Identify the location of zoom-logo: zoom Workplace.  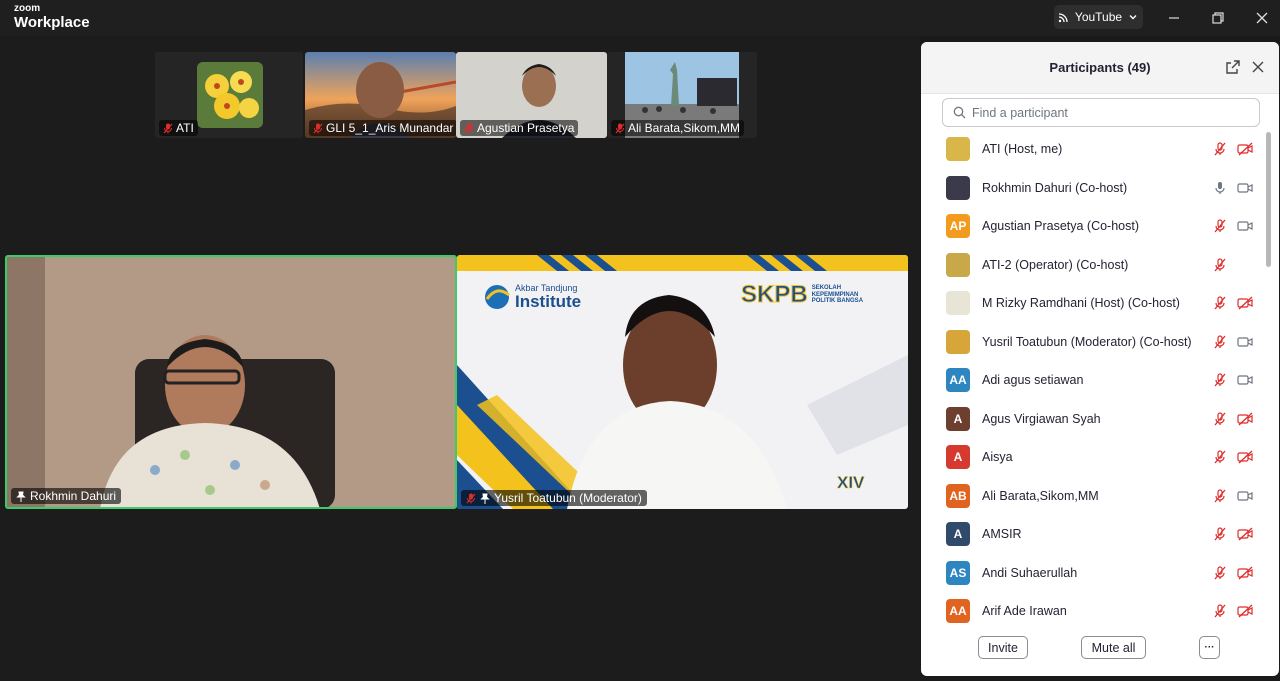
(52, 17).